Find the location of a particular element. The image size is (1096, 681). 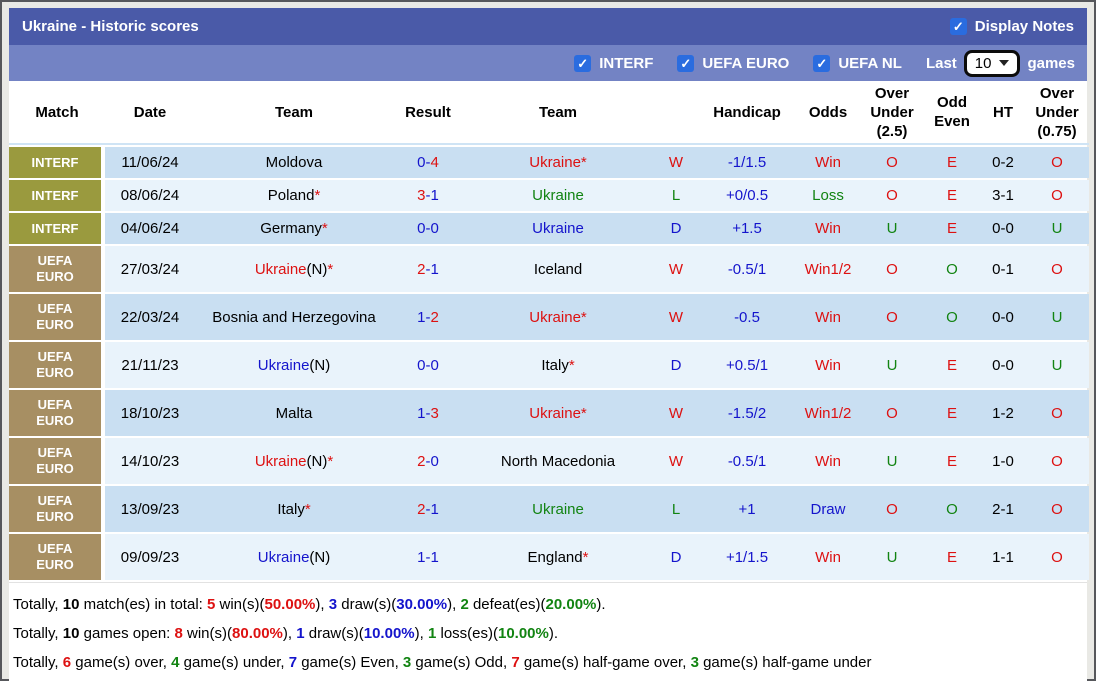

odds-result: Loss is located at coordinates (828, 196).